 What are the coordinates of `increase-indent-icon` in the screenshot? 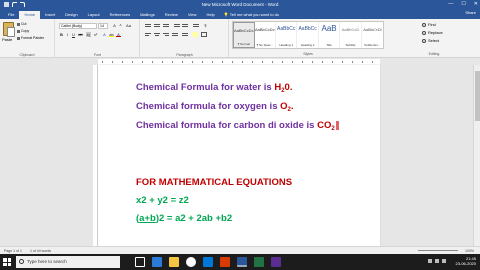 It's located at (185, 25).